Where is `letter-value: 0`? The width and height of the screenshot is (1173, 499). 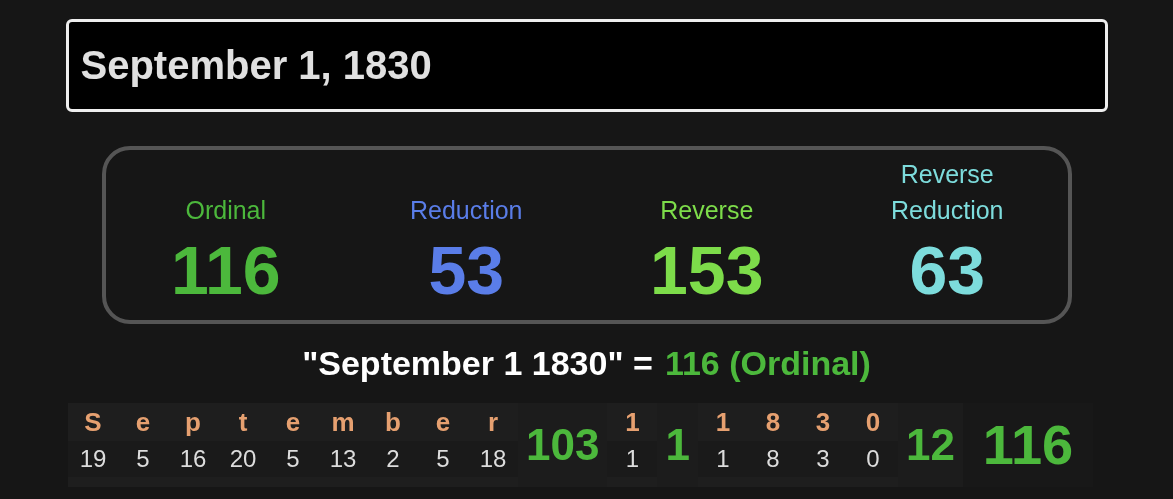
letter-value: 0 is located at coordinates (872, 459).